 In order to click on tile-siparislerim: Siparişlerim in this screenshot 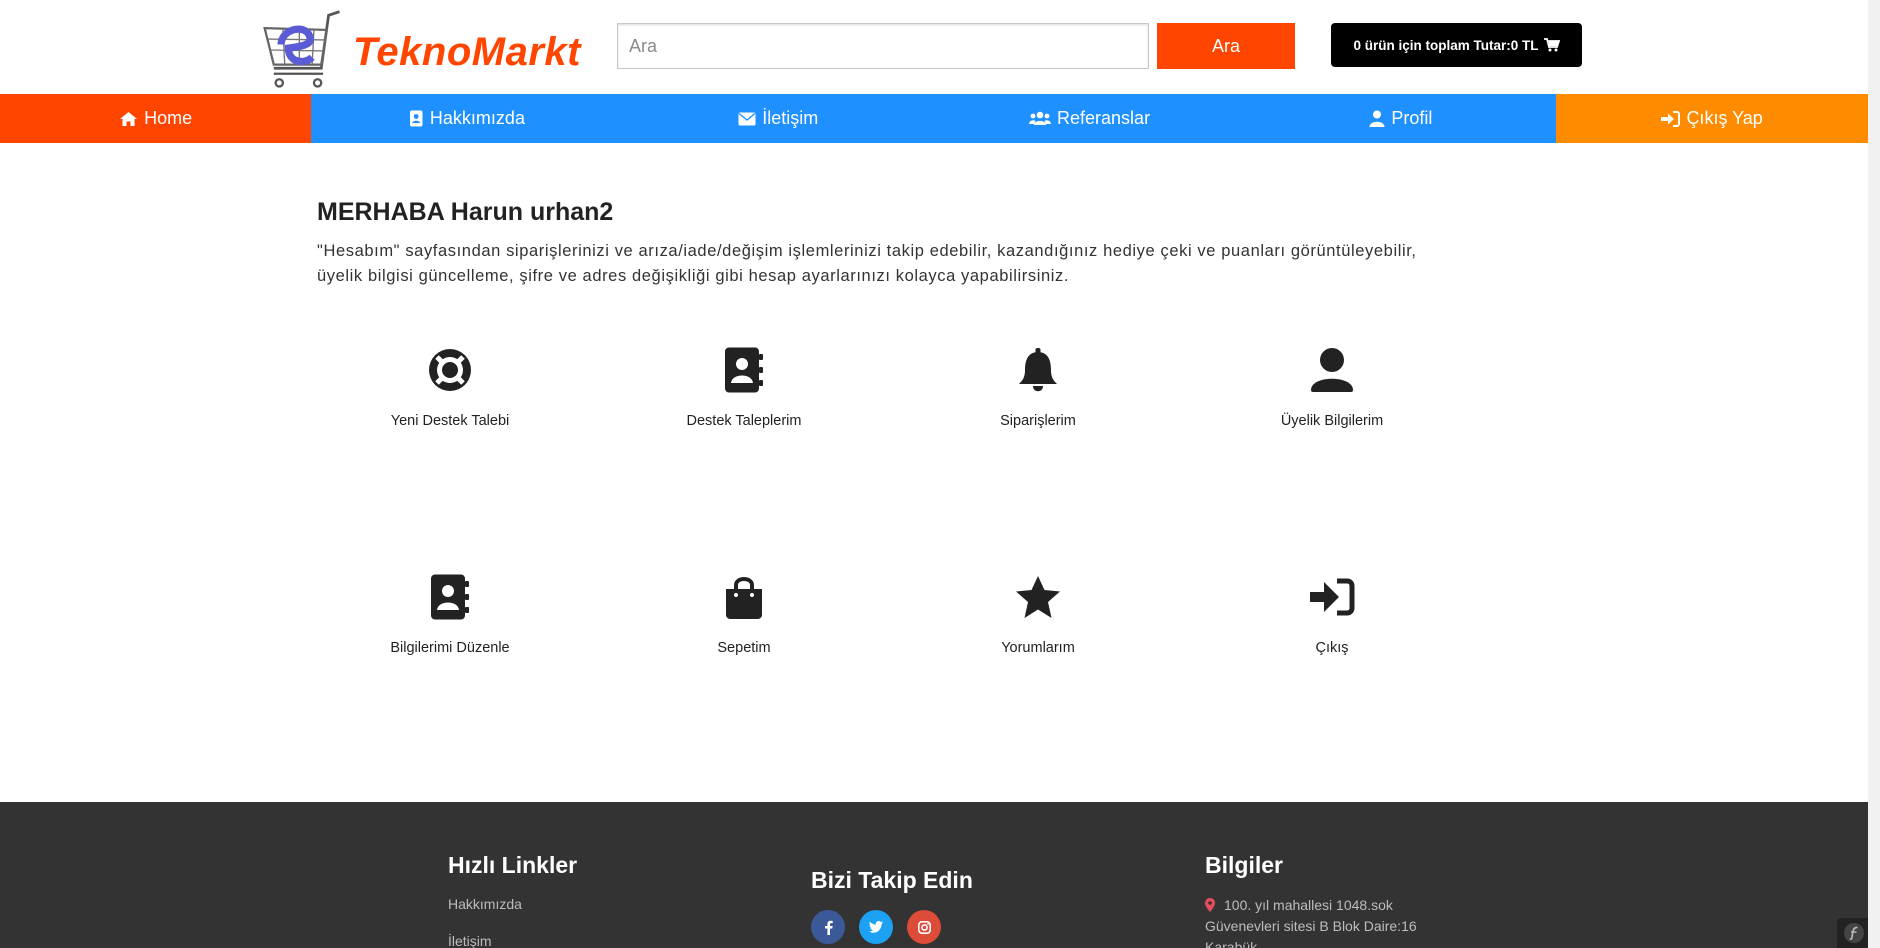, I will do `click(1038, 388)`.